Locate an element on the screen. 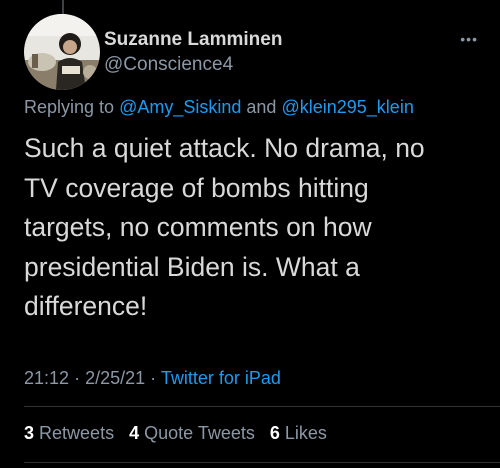 This screenshot has width=500, height=468. tweet-text-line: TV coverage of bombs hitting is located at coordinates (196, 187).